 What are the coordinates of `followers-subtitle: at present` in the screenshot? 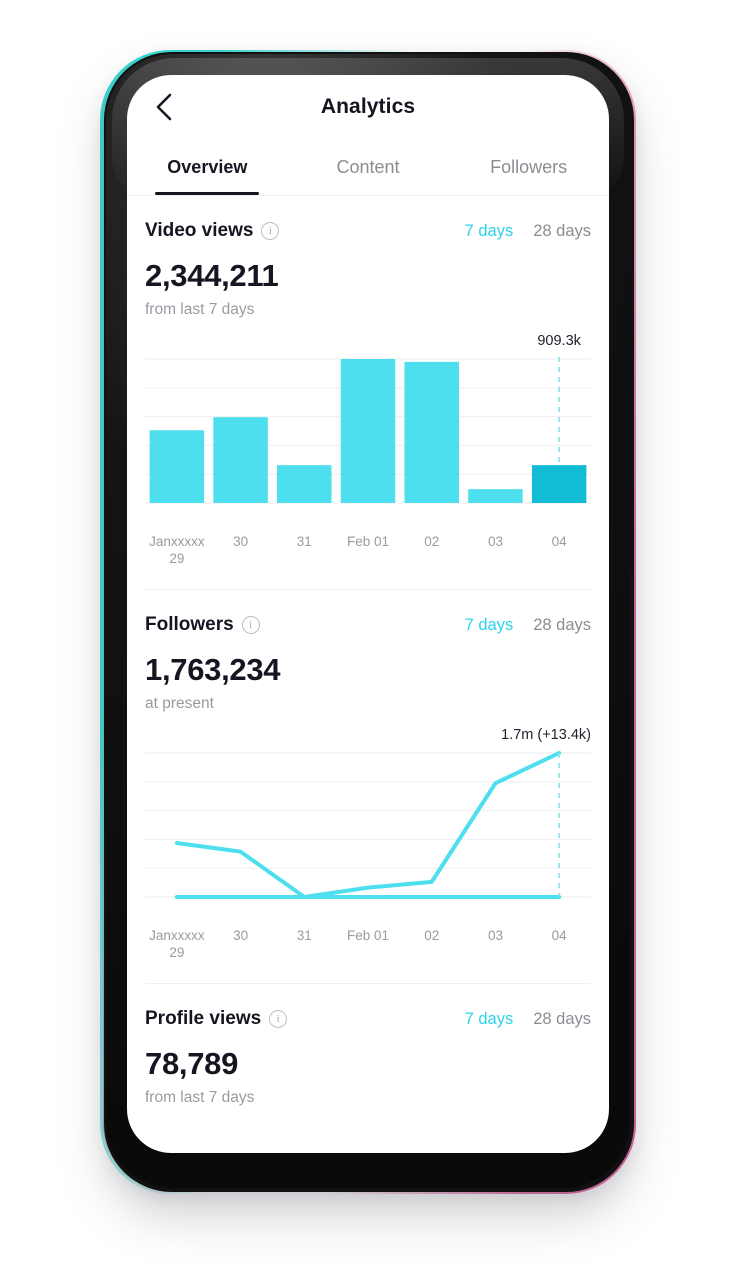 It's located at (179, 703).